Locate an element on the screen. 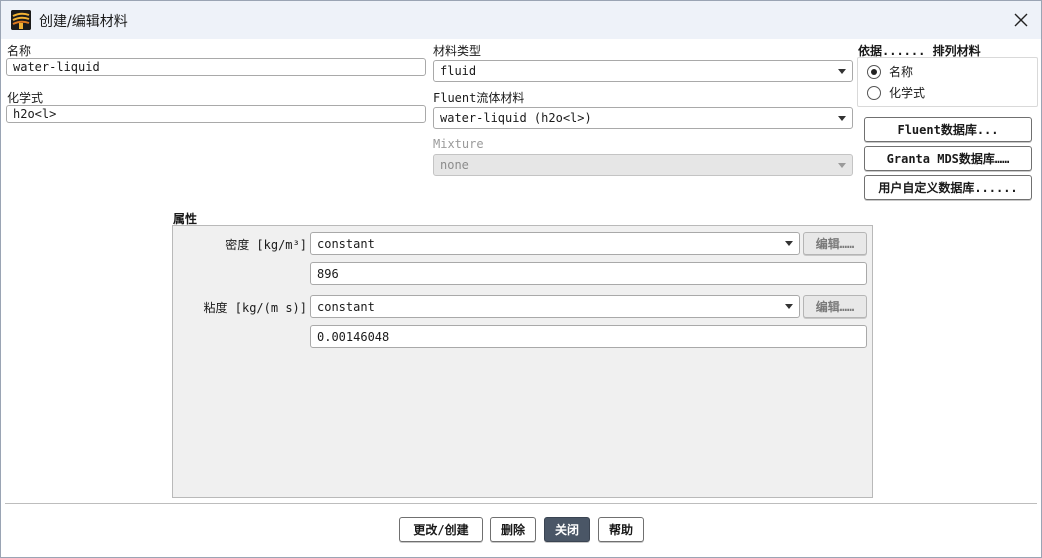  fluent-material-value: water-liquid (h2o<l>) is located at coordinates (516, 118).